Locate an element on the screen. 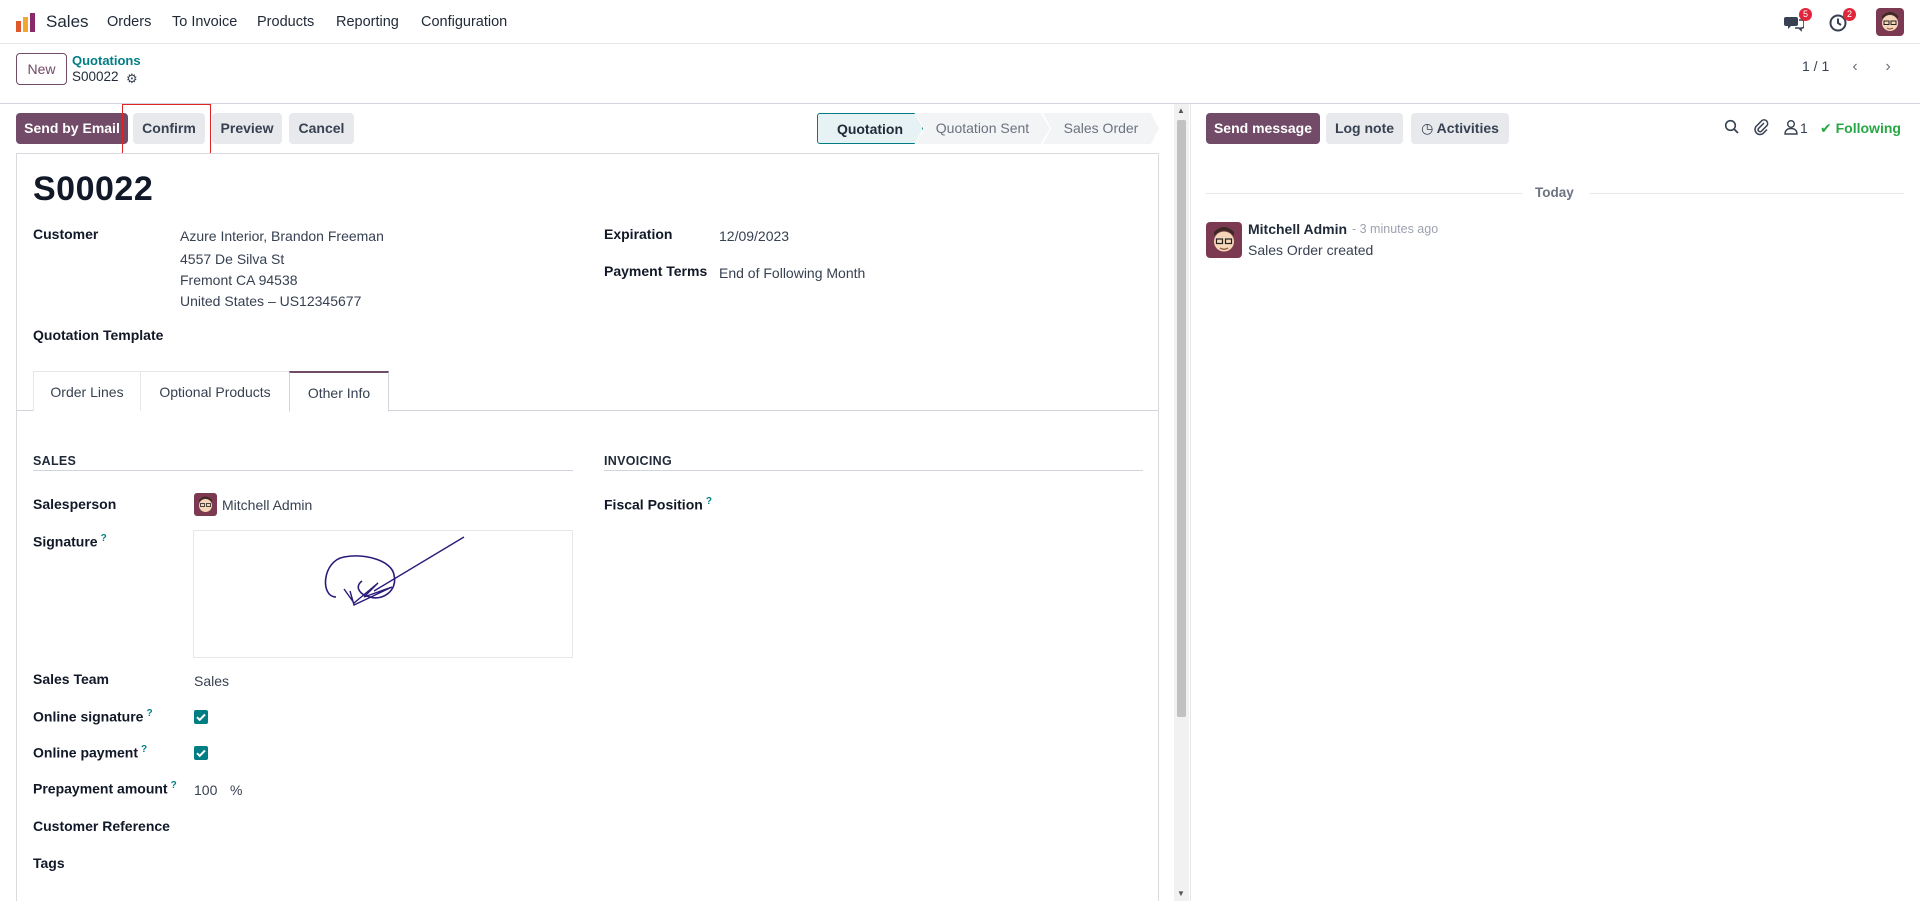 This screenshot has height=901, width=1920. breadcrumb-current: S00022 is located at coordinates (95, 76).